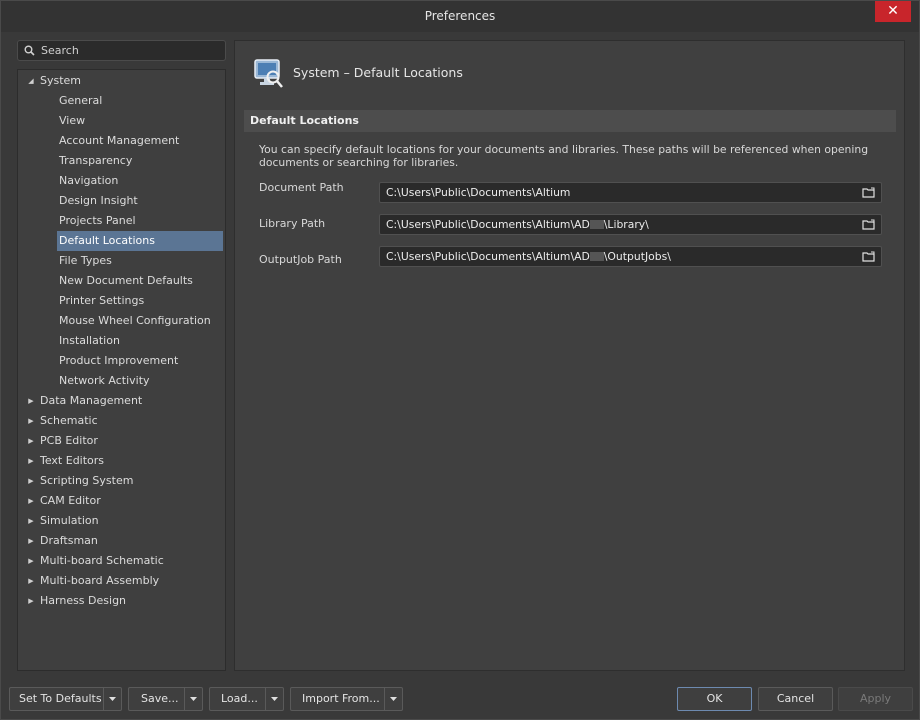 This screenshot has width=920, height=720. Describe the element at coordinates (121, 441) in the screenshot. I see `tree-item-pcb-editor: ▶ PCB Editor` at that location.